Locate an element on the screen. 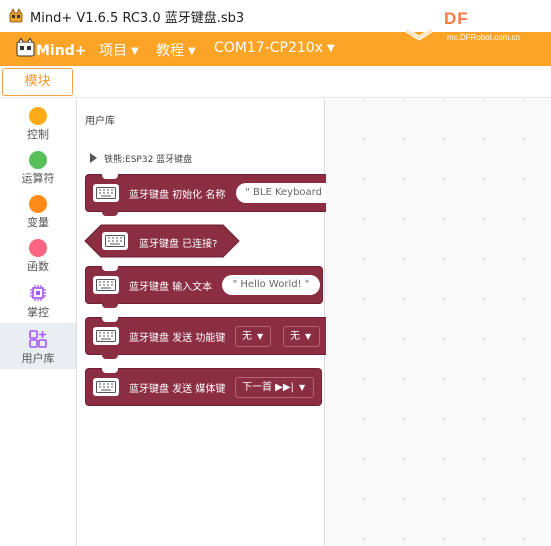  category-variables: 变量 is located at coordinates (38, 210).